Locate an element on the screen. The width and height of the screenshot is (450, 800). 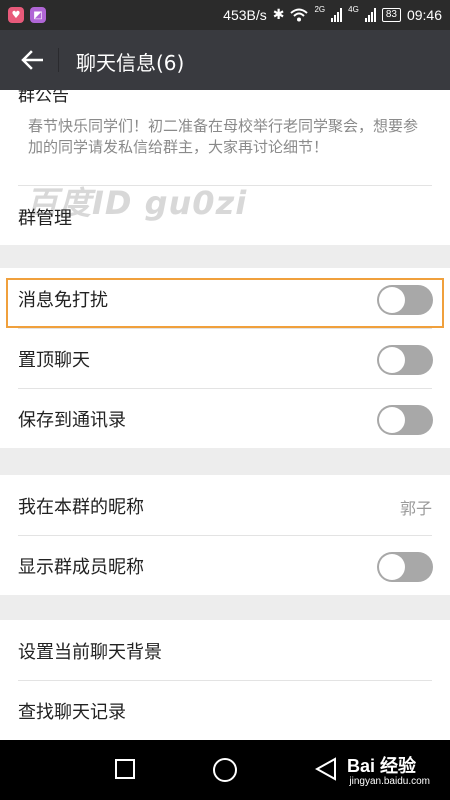
wifi-icon is located at coordinates (299, 14).